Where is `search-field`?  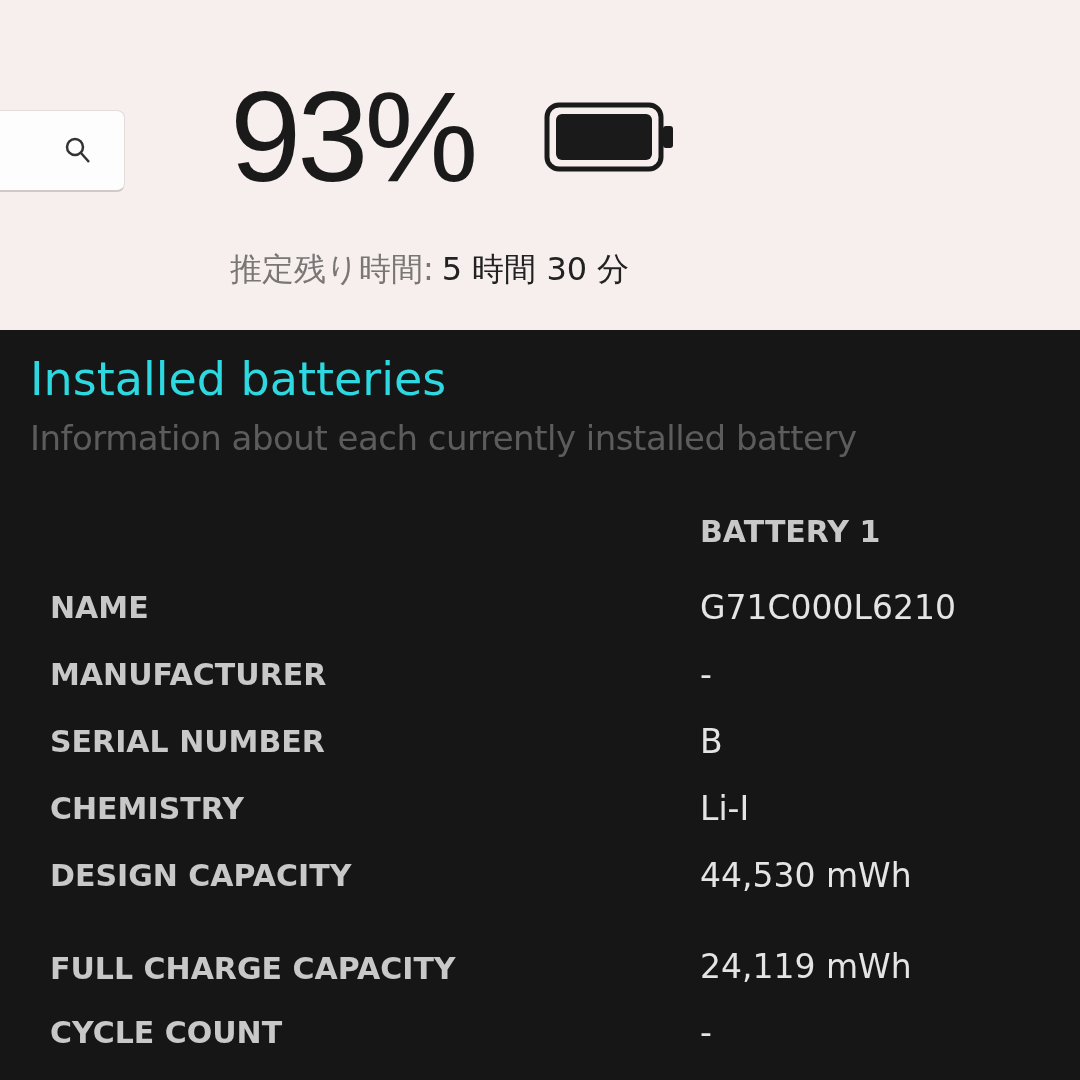 search-field is located at coordinates (62, 151).